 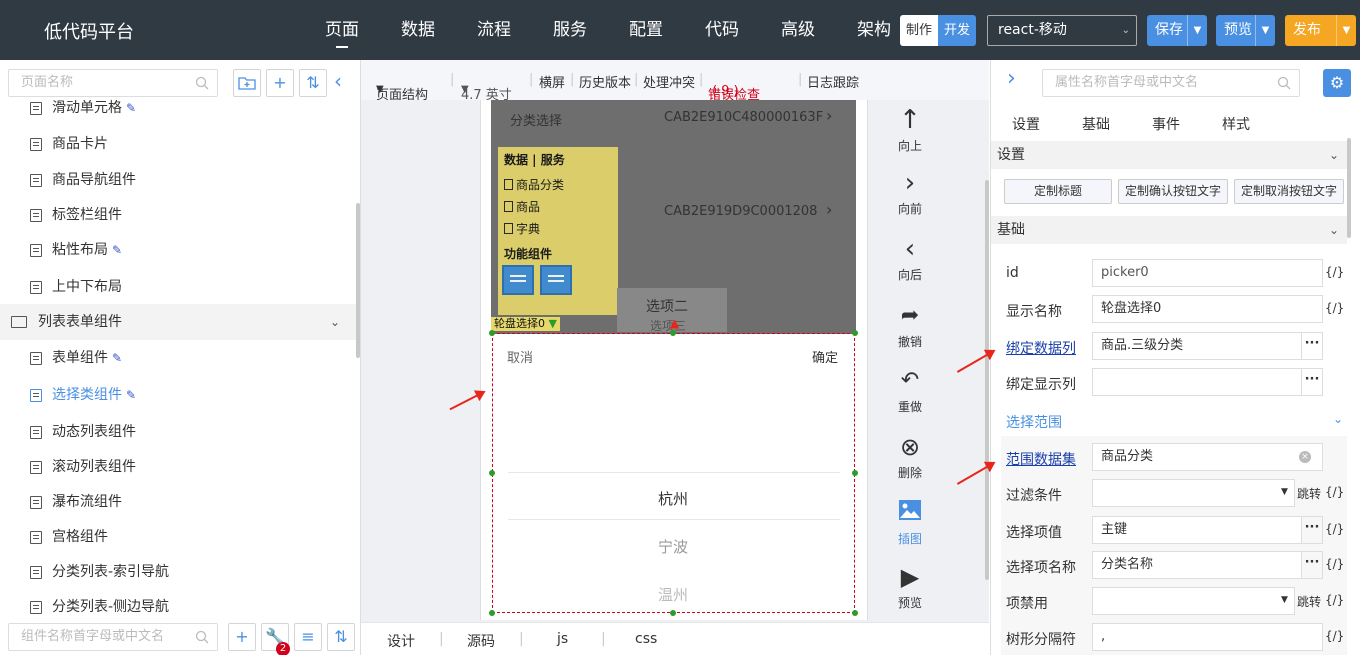 What do you see at coordinates (552, 81) in the screenshot?
I see `landscape-button: 横屏` at bounding box center [552, 81].